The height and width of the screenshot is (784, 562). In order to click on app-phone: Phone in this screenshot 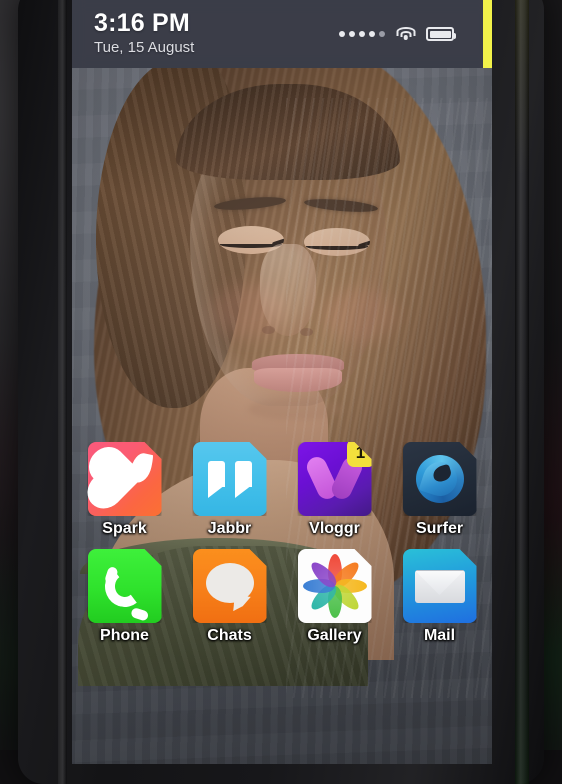, I will do `click(124, 597)`.